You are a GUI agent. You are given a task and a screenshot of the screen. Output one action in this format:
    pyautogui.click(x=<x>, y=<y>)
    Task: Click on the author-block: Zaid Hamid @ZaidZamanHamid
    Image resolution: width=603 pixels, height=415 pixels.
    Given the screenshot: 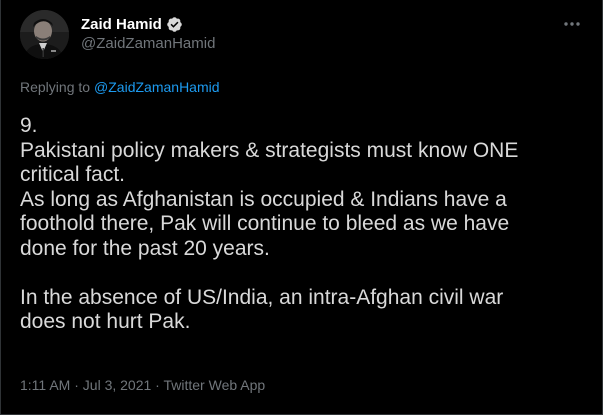 What is the action you would take?
    pyautogui.click(x=148, y=33)
    